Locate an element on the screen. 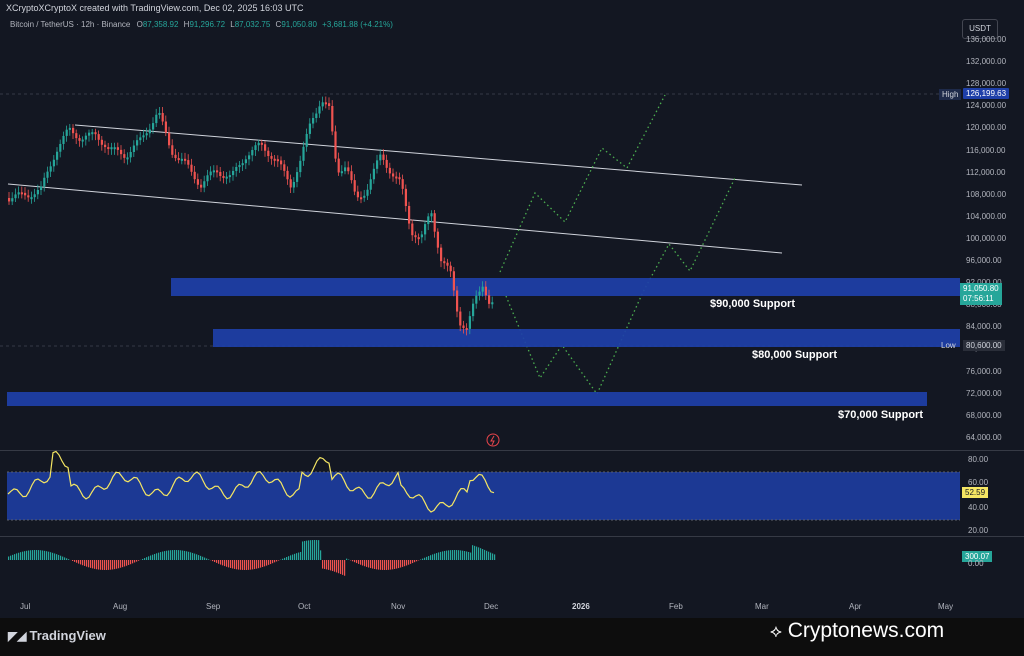 The height and width of the screenshot is (656, 1024). cryptonews-watermark: ⟡ Cryptonews.com is located at coordinates (857, 631).